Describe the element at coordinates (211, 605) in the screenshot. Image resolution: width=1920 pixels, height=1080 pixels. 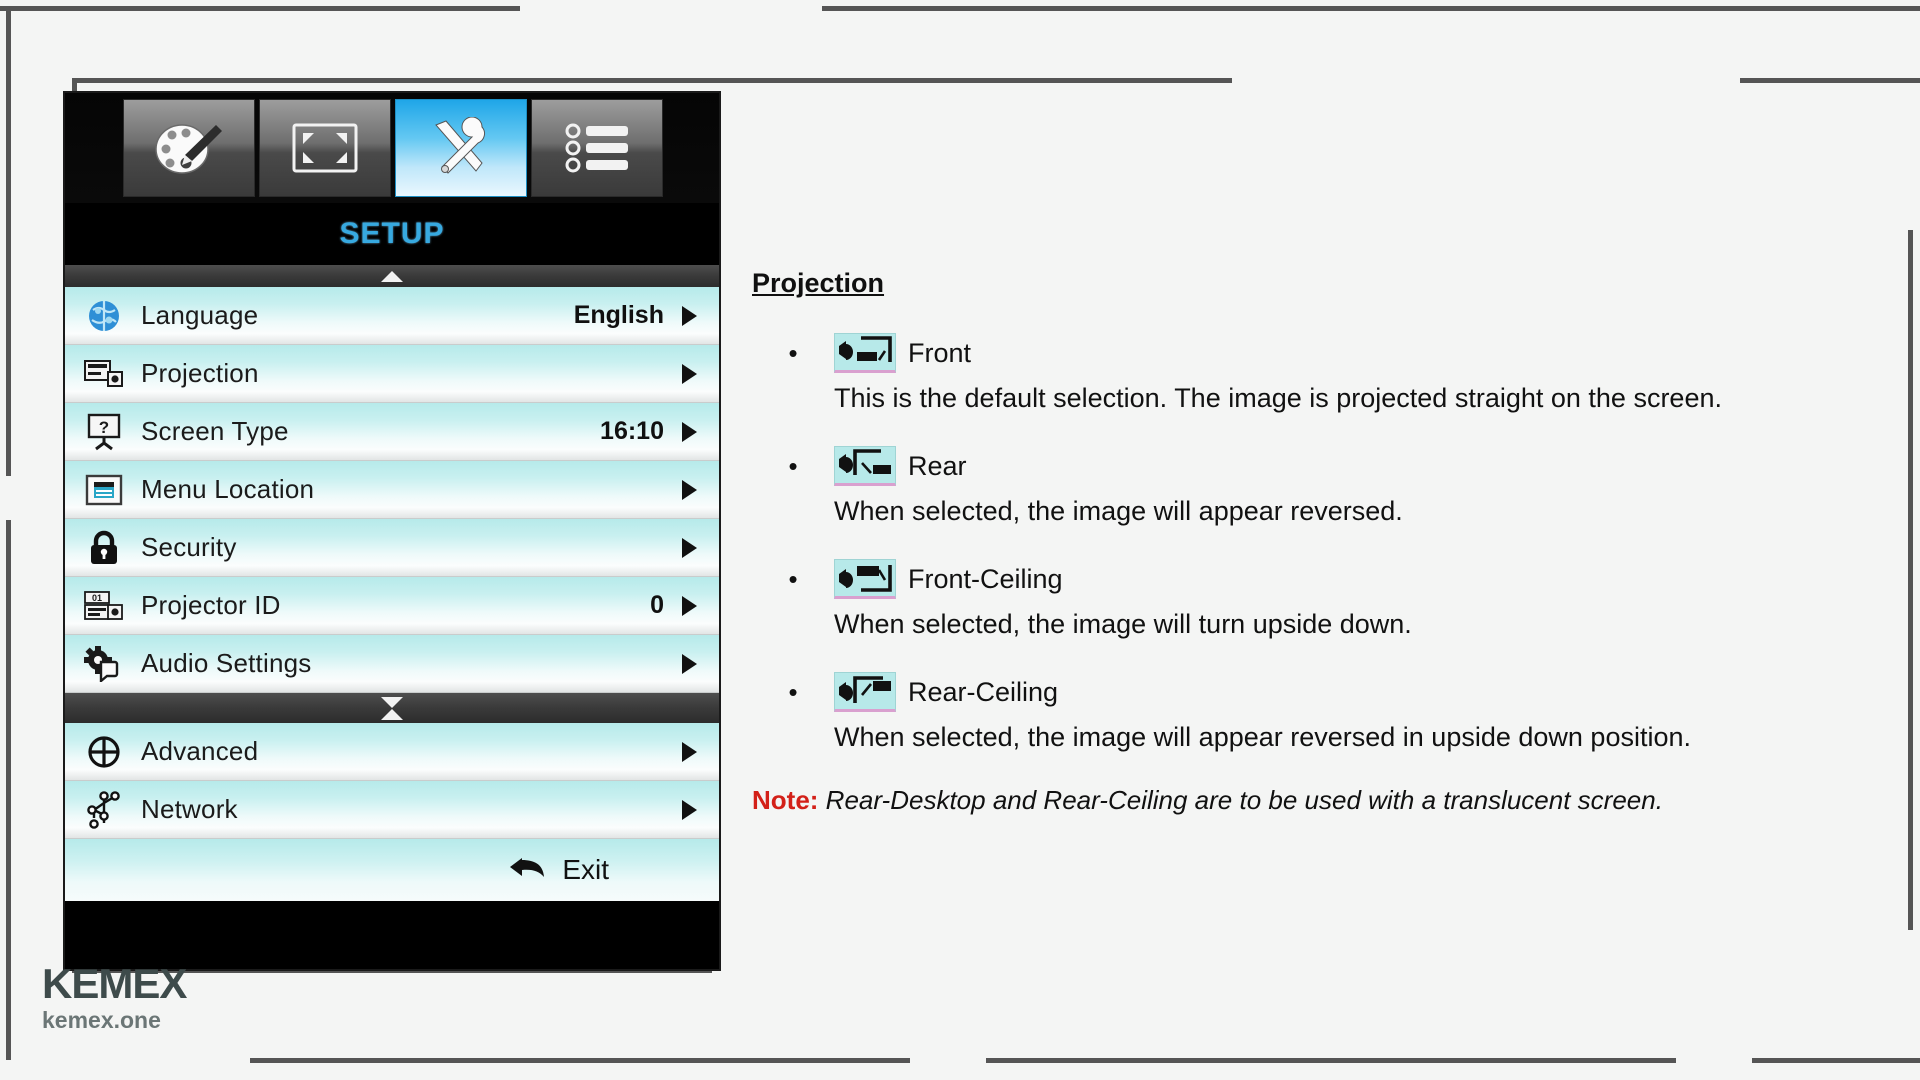
I see `menu-item-label: Projector ID` at that location.